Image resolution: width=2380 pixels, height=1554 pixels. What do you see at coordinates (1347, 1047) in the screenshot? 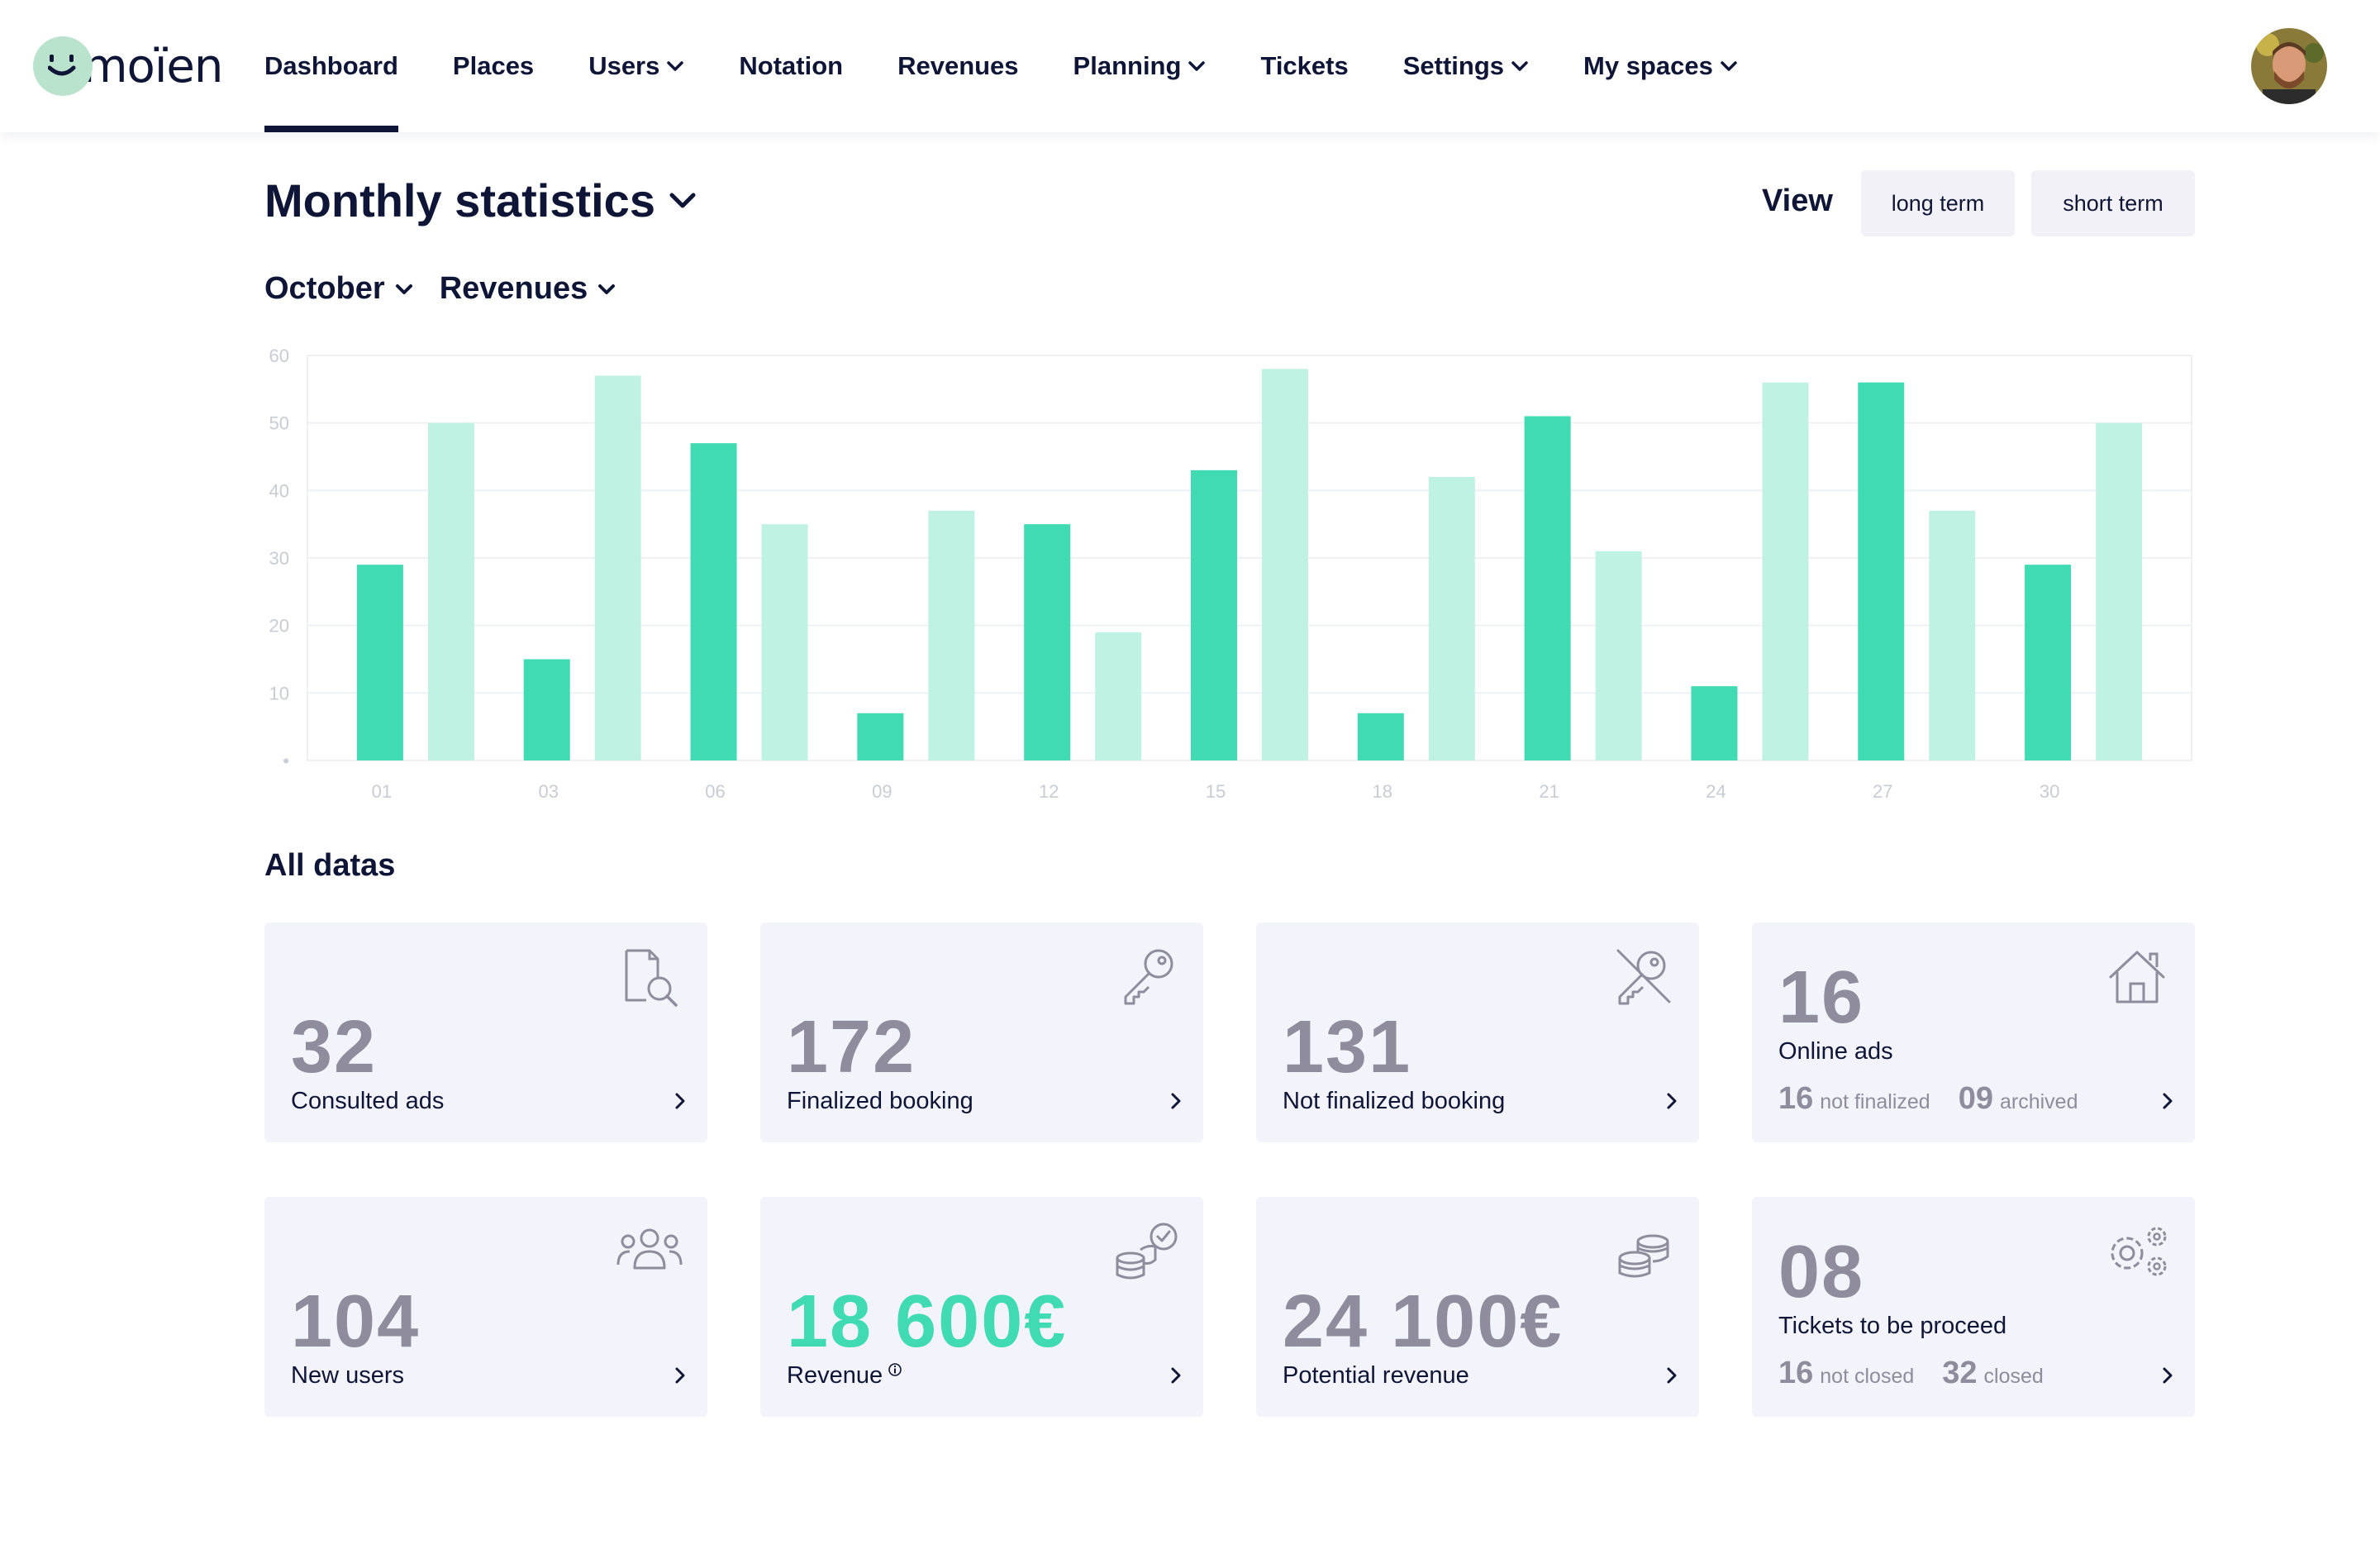
I see `stat-value: 131` at bounding box center [1347, 1047].